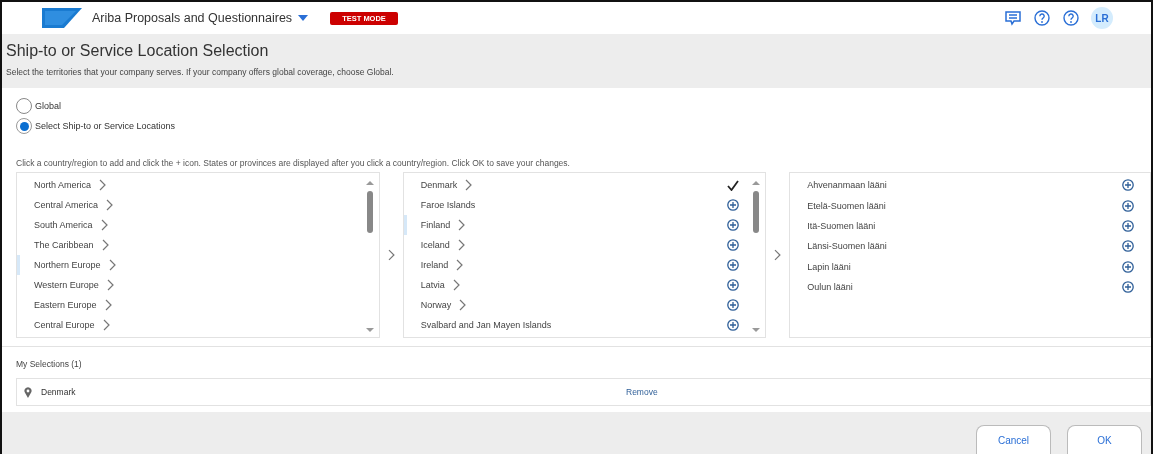 The image size is (1153, 454). What do you see at coordinates (577, 325) in the screenshot?
I see `list-item: Svalbard and Jan Mayen Islands` at bounding box center [577, 325].